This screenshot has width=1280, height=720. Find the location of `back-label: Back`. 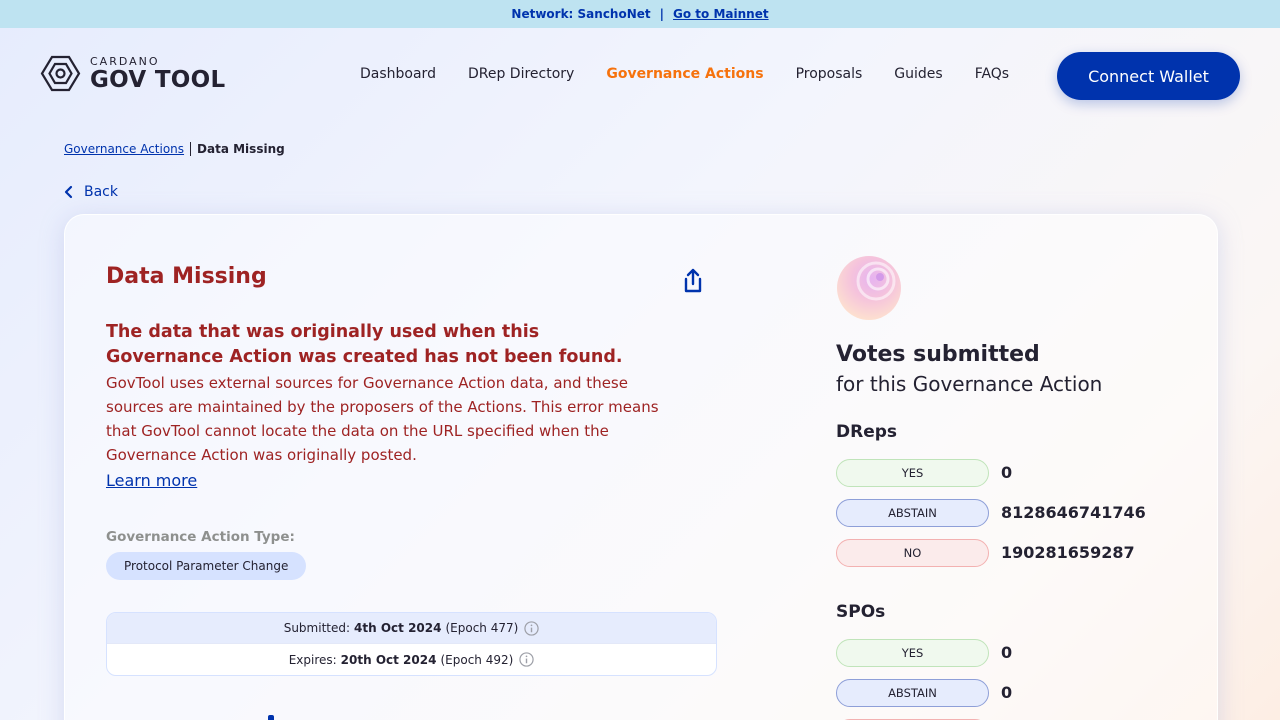

back-label: Back is located at coordinates (101, 192).